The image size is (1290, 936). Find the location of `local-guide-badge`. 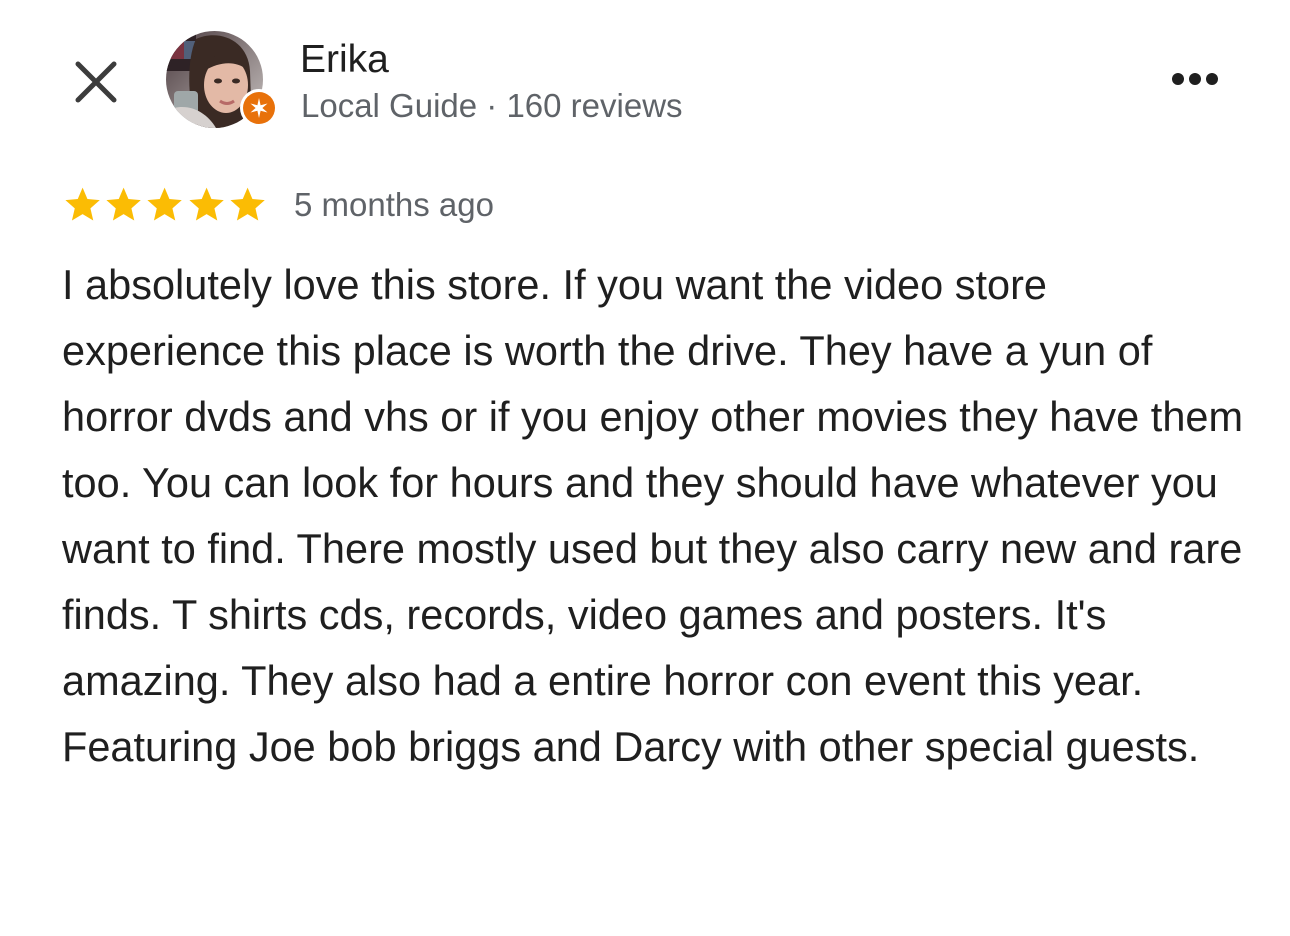

local-guide-badge is located at coordinates (259, 108).